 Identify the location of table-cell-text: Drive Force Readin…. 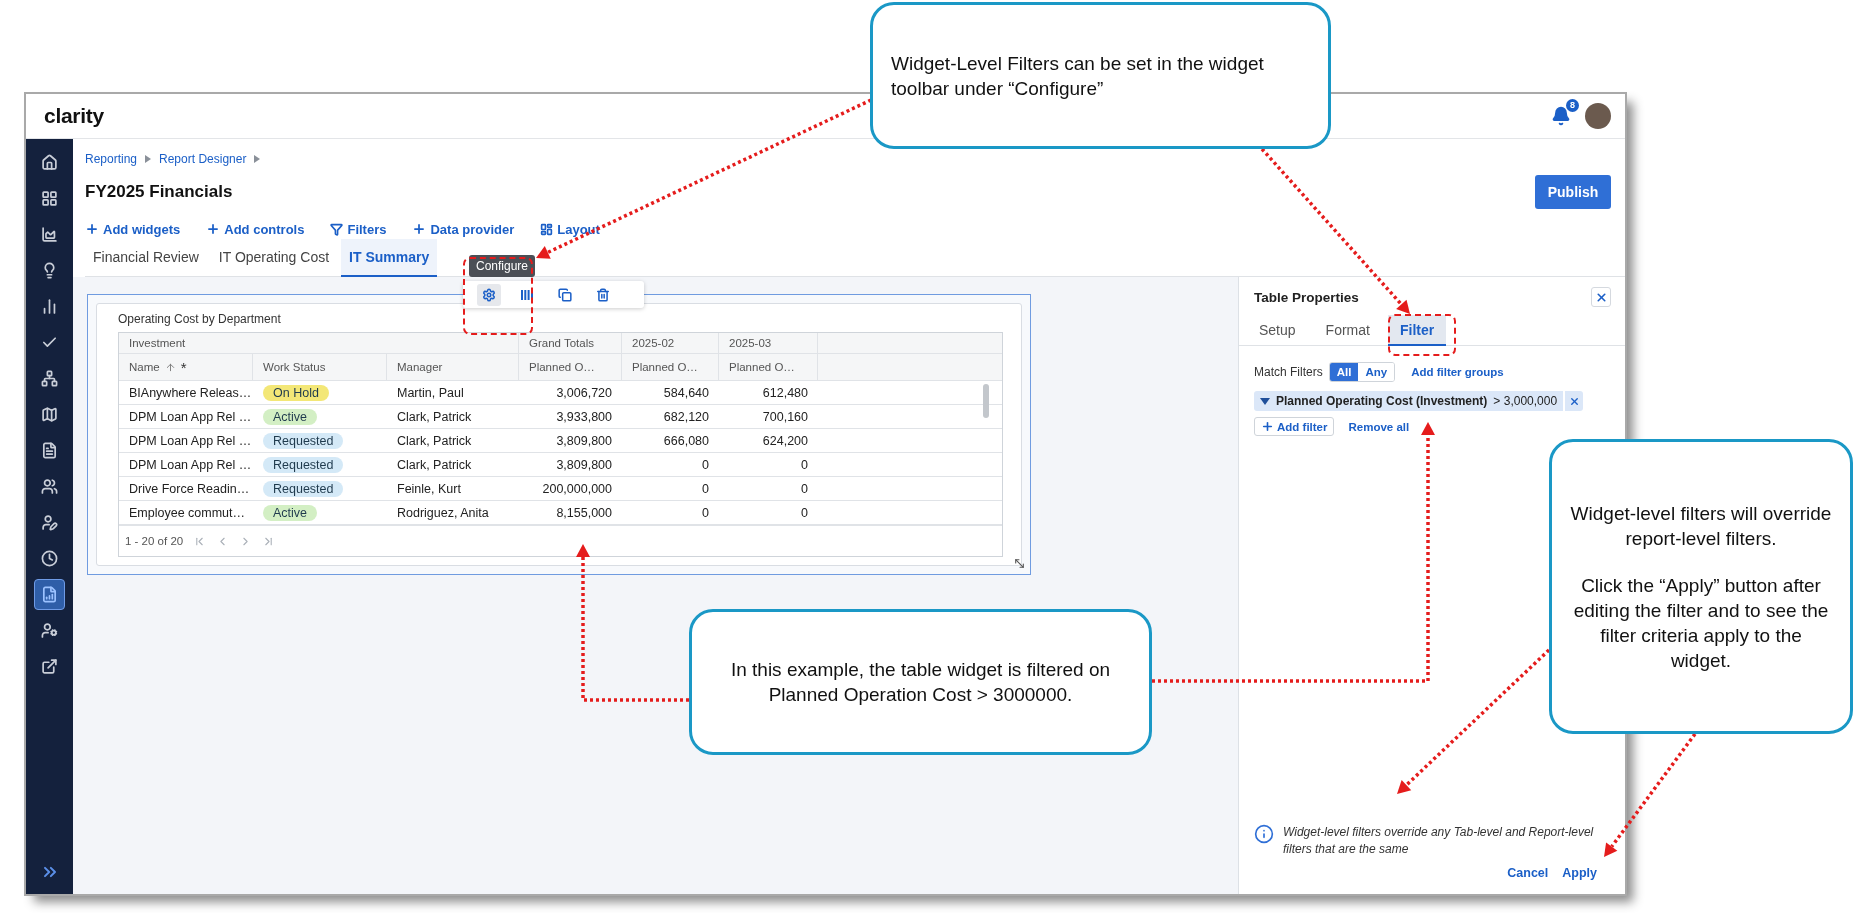
(189, 488).